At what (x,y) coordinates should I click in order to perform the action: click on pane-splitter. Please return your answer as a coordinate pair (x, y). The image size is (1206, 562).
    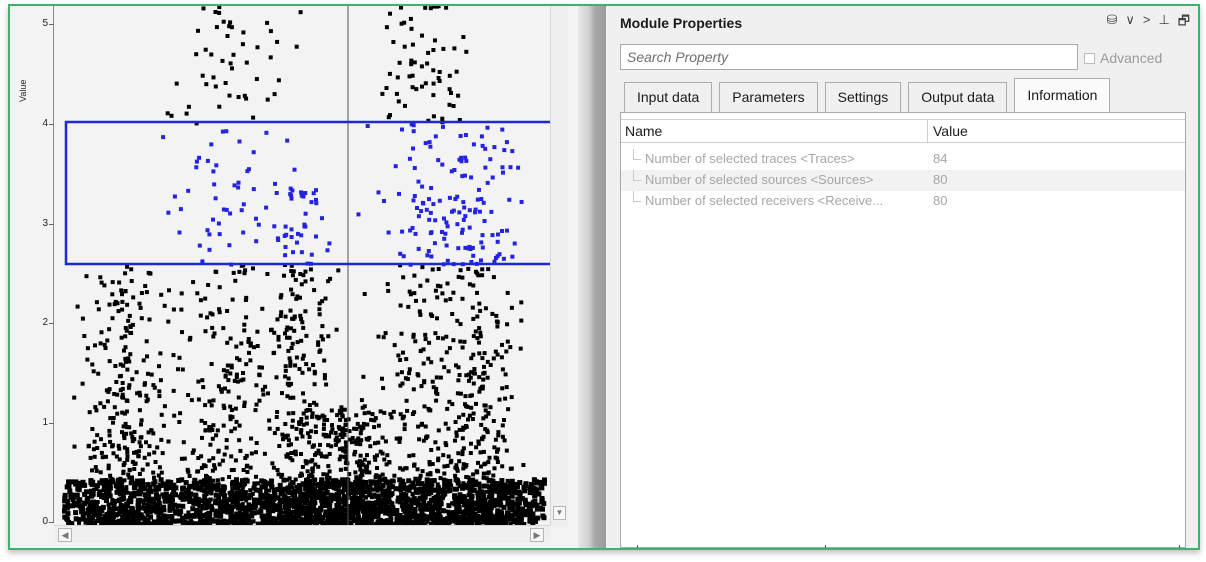
    Looking at the image, I should click on (592, 277).